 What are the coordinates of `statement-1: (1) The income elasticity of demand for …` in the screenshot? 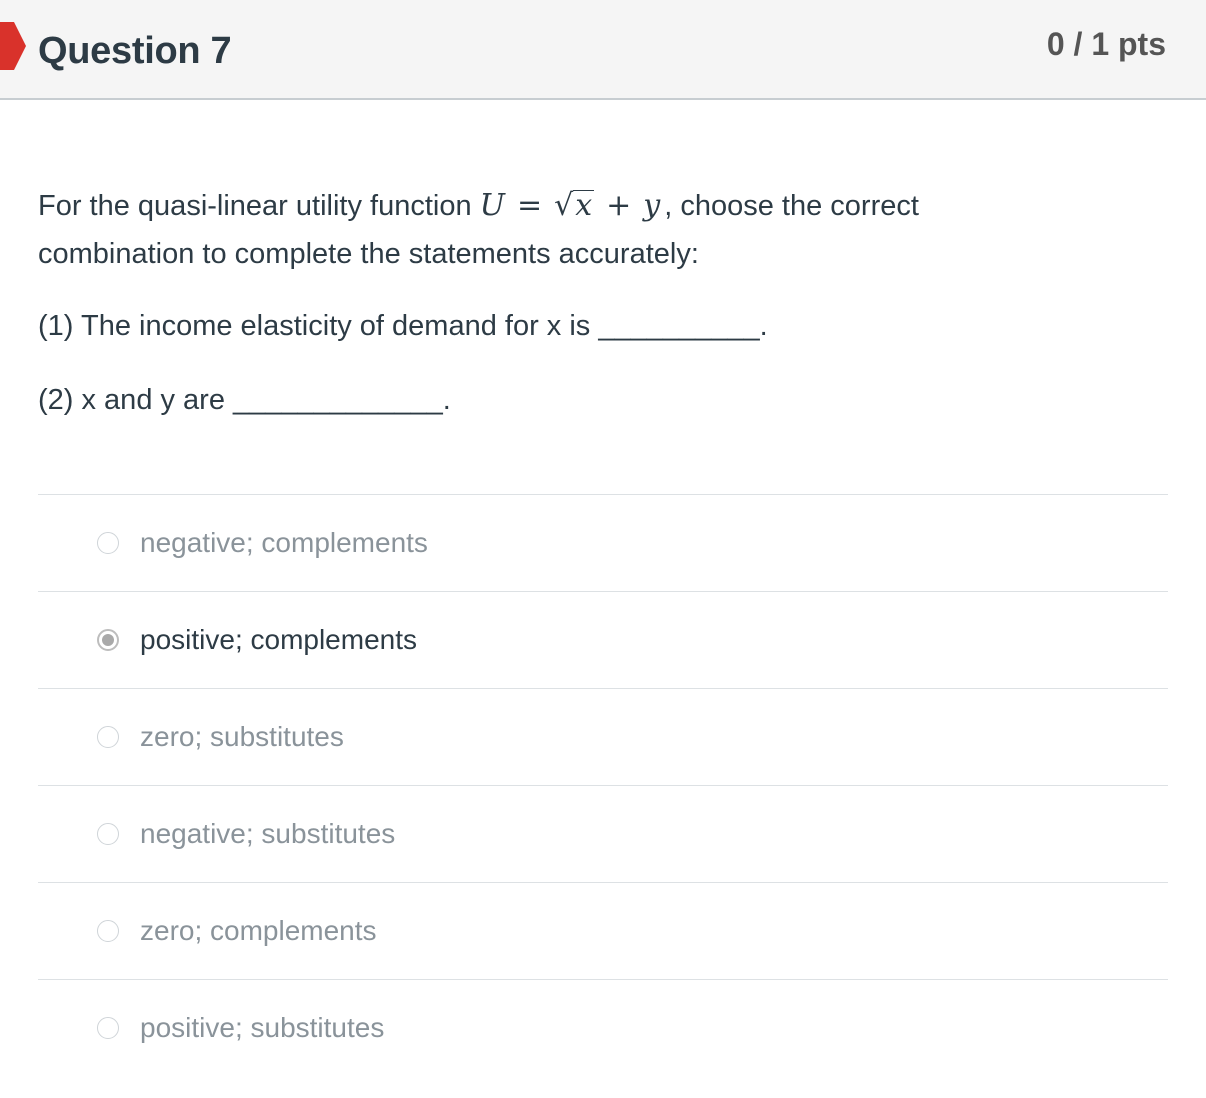 It's located at (403, 326).